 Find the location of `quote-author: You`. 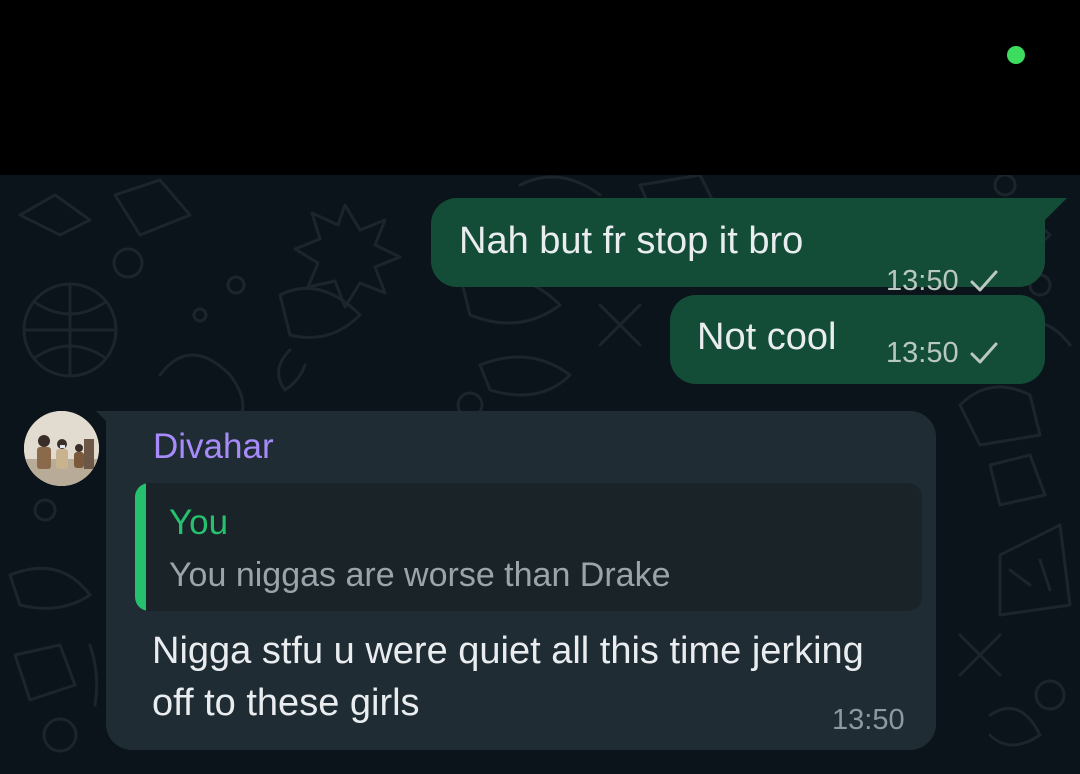

quote-author: You is located at coordinates (199, 522).